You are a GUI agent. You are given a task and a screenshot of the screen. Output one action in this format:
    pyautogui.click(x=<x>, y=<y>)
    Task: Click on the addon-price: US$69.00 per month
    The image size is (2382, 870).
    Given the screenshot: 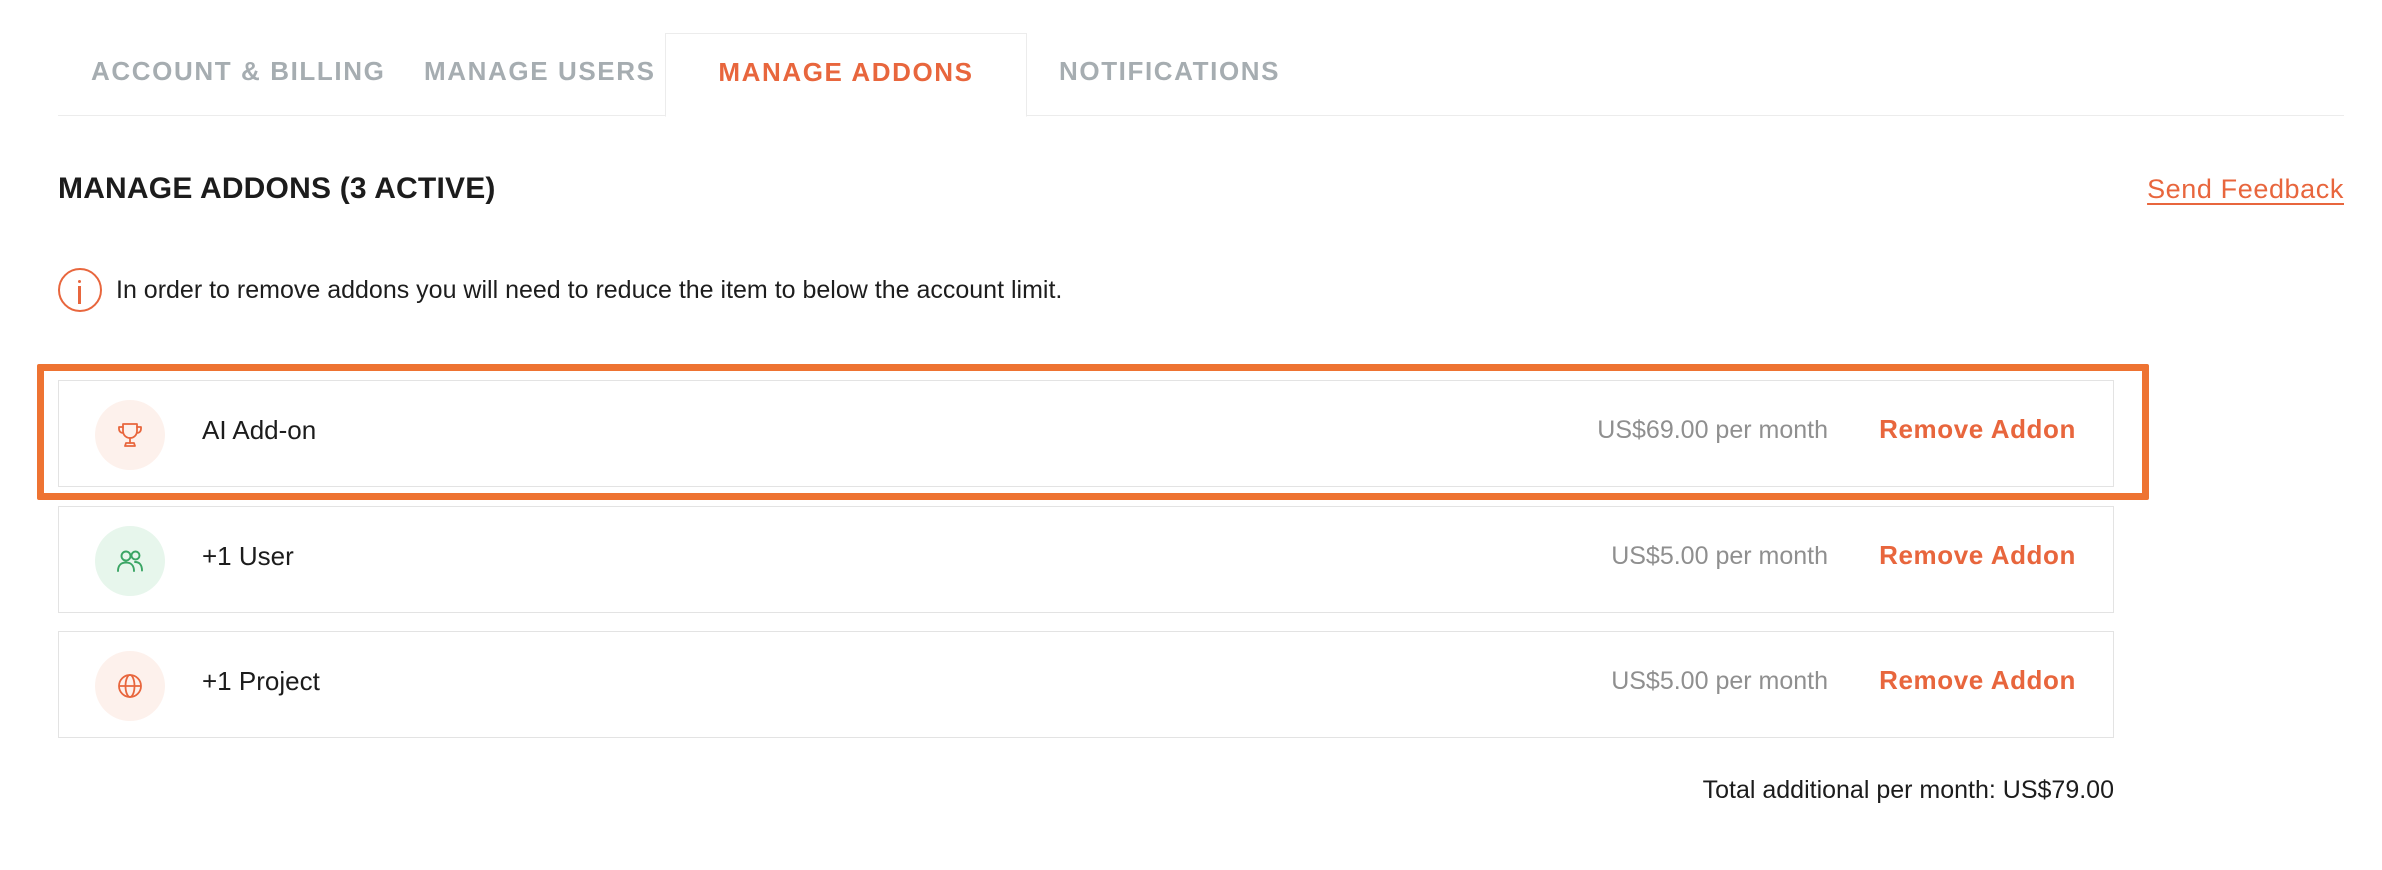 What is the action you would take?
    pyautogui.click(x=1712, y=430)
    